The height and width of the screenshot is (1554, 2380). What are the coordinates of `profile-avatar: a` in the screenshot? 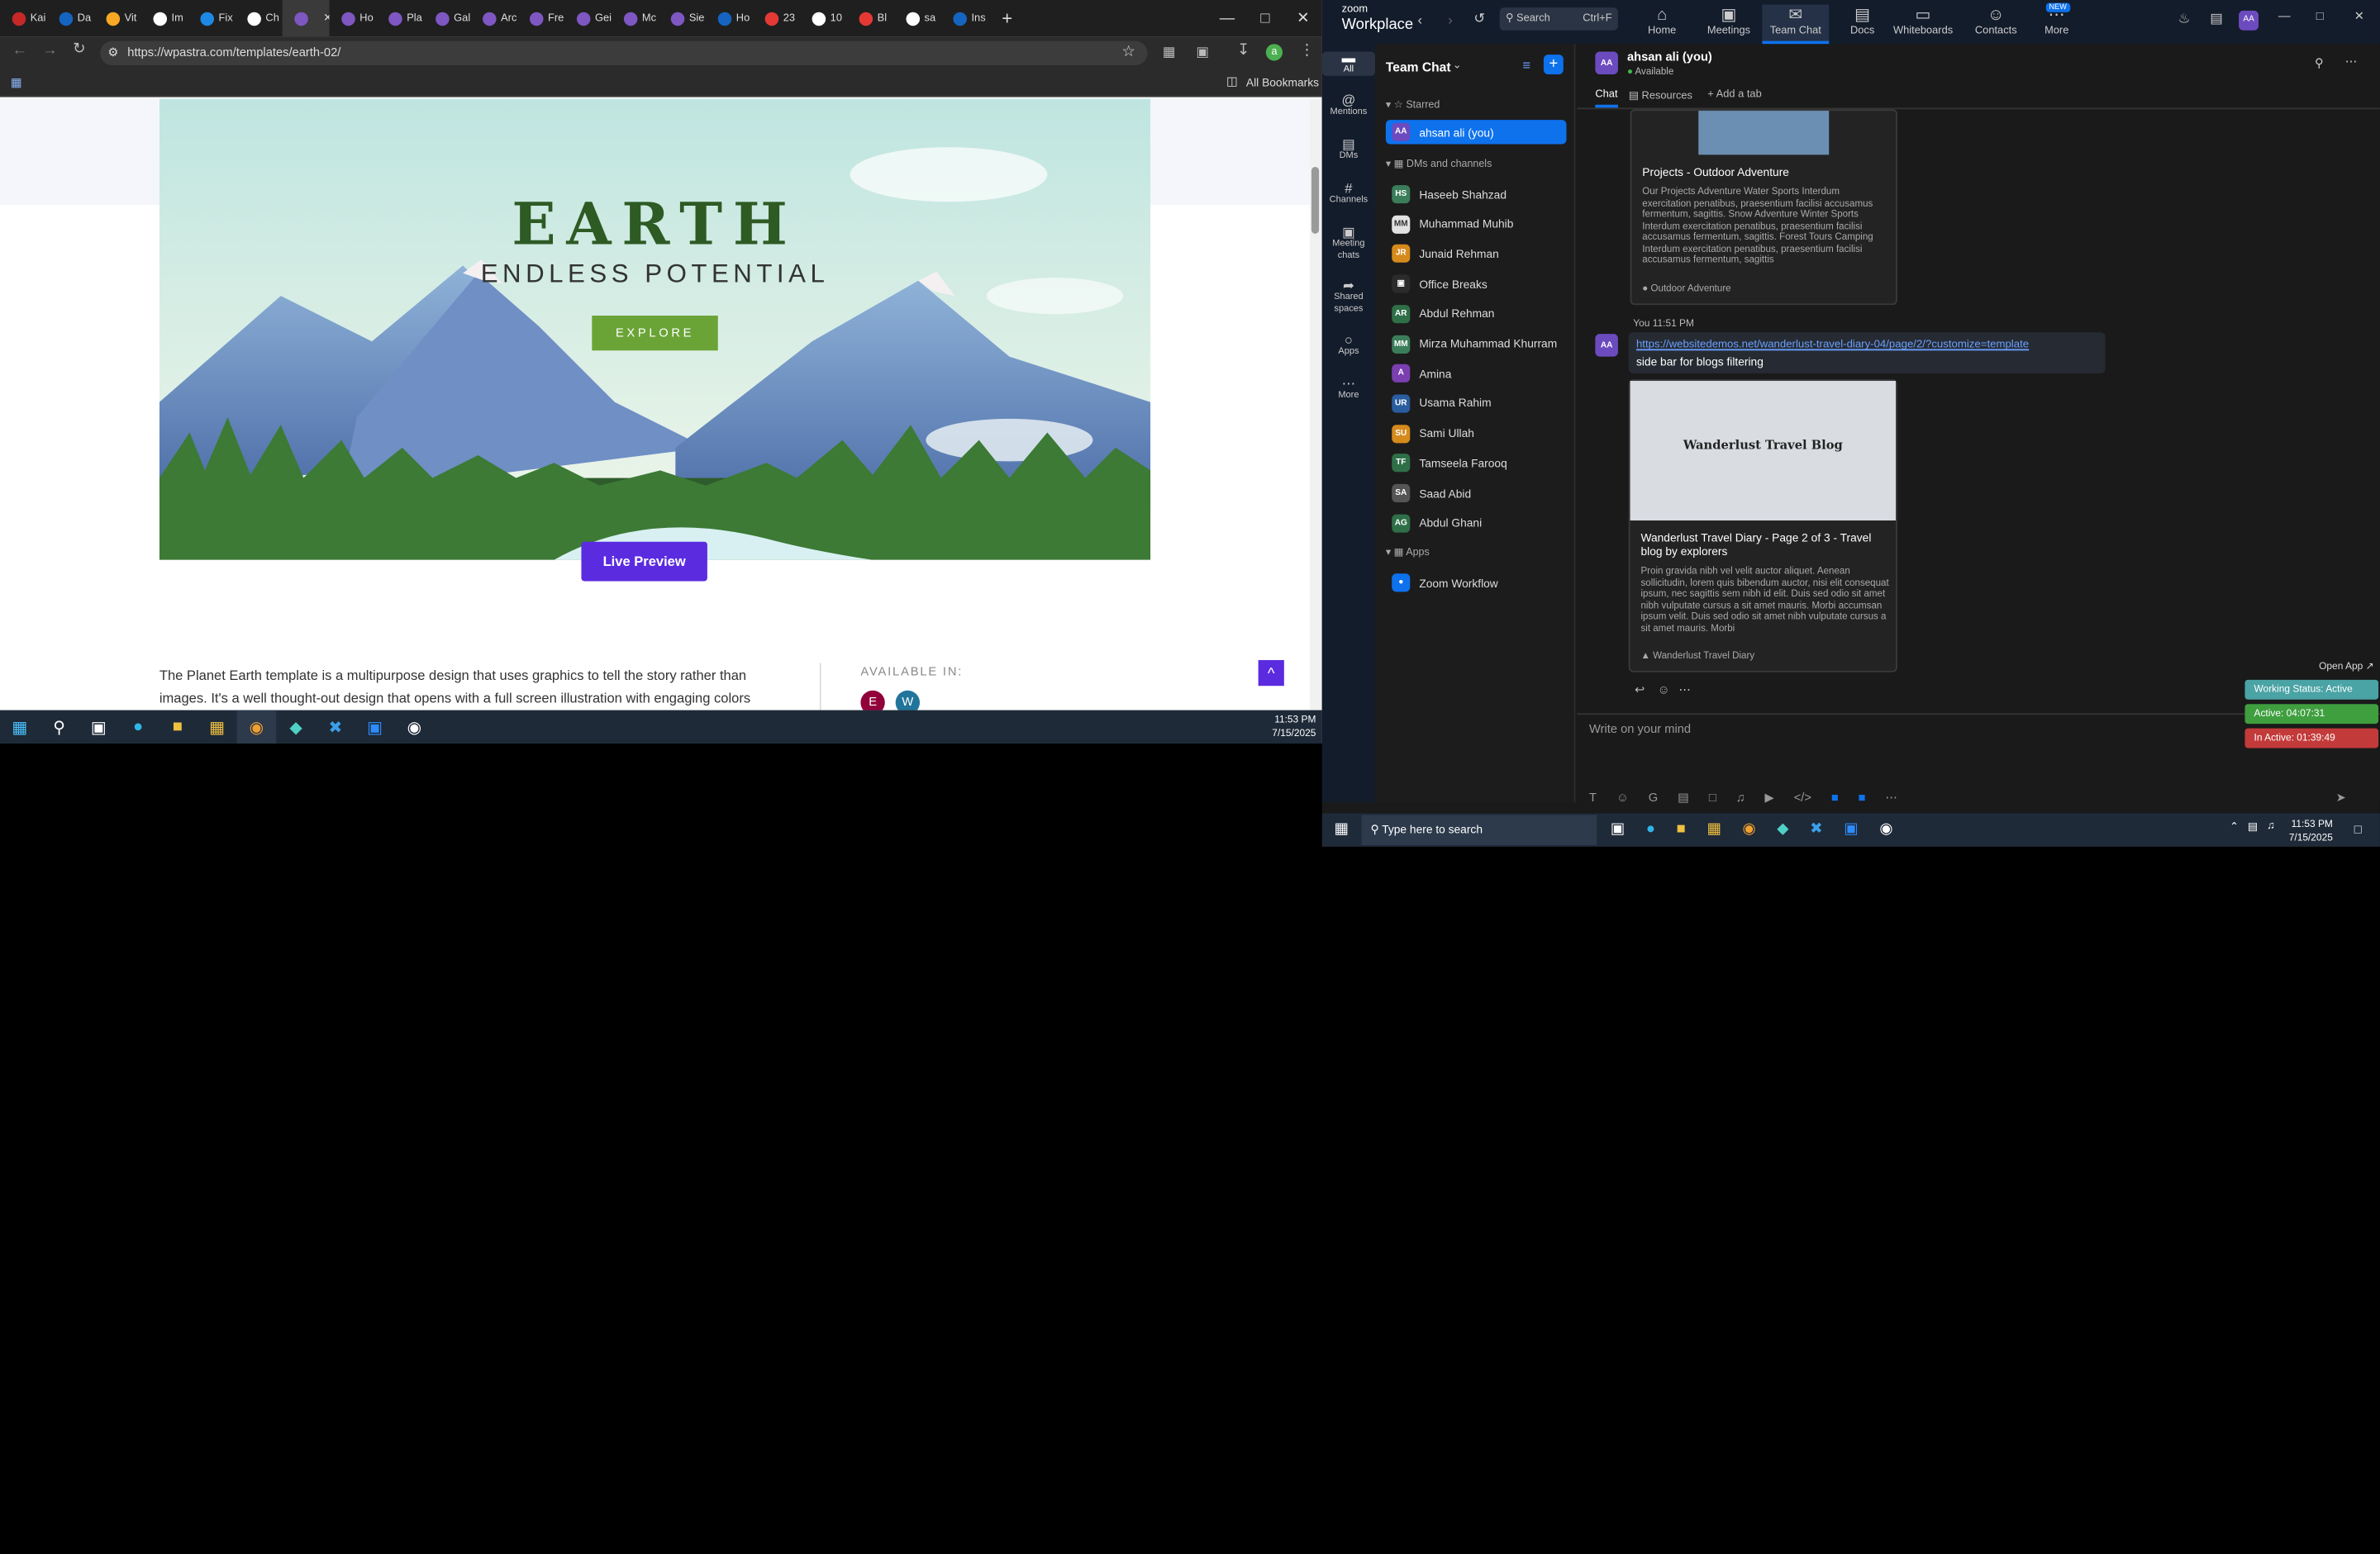 It's located at (1274, 52).